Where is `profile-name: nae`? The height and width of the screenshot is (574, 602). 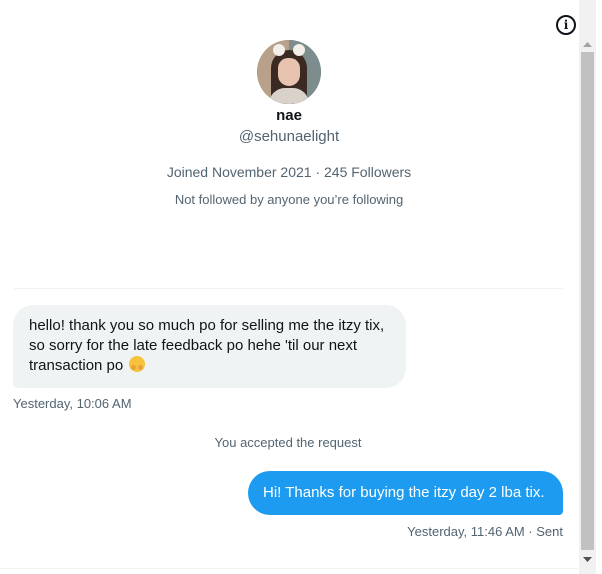
profile-name: nae is located at coordinates (289, 116).